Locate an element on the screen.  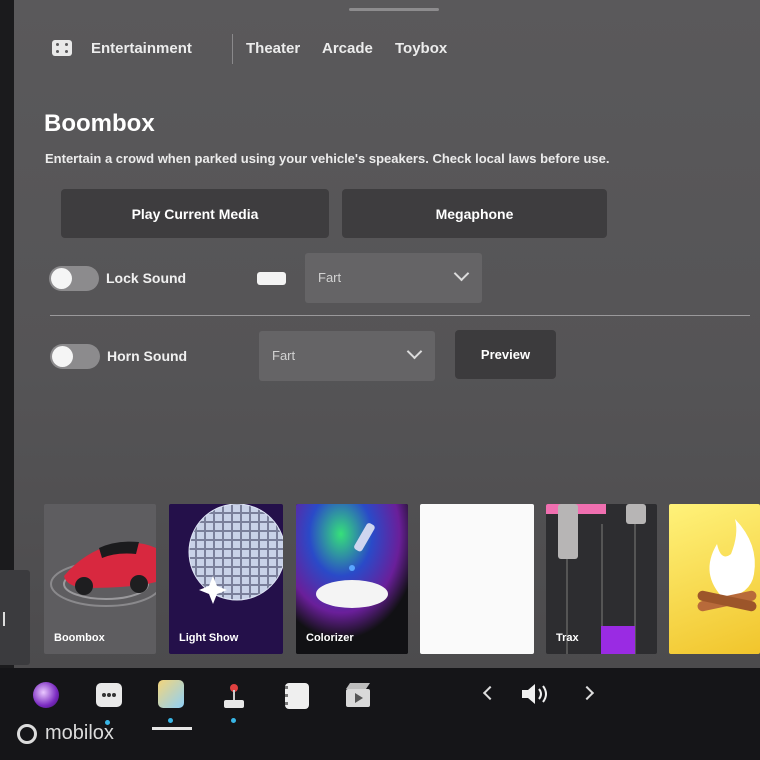
tile-boombox: Boombox is located at coordinates (100, 579).